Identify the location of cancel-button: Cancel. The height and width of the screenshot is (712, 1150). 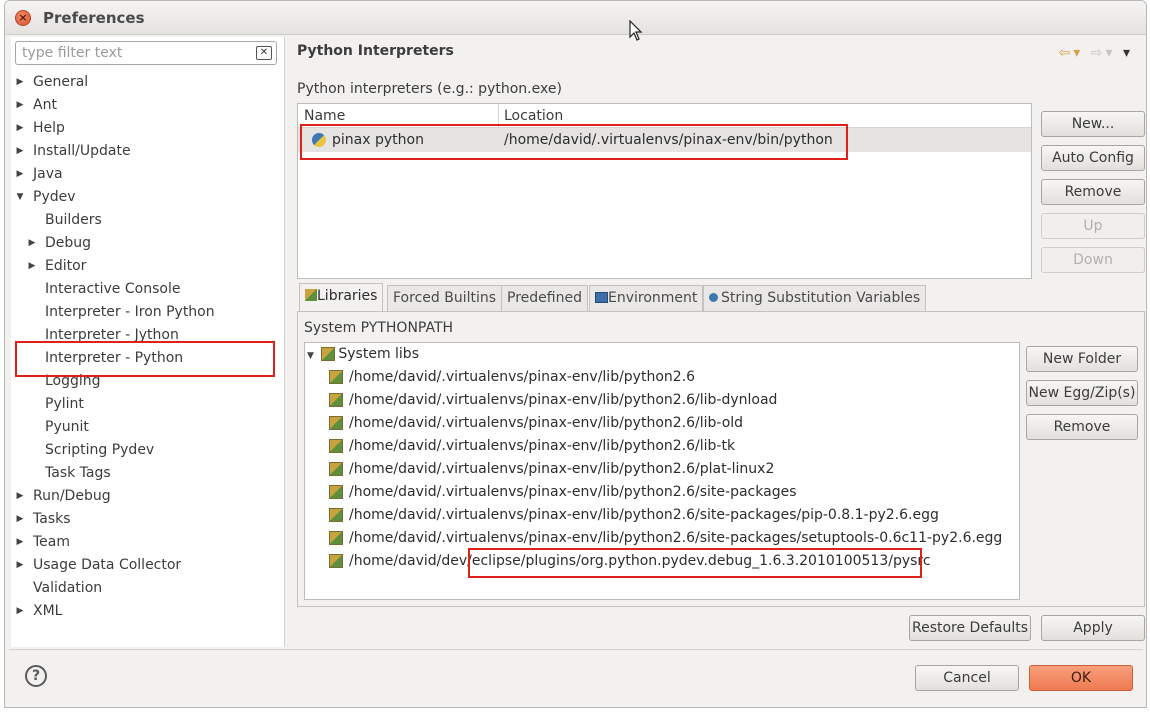
(967, 678).